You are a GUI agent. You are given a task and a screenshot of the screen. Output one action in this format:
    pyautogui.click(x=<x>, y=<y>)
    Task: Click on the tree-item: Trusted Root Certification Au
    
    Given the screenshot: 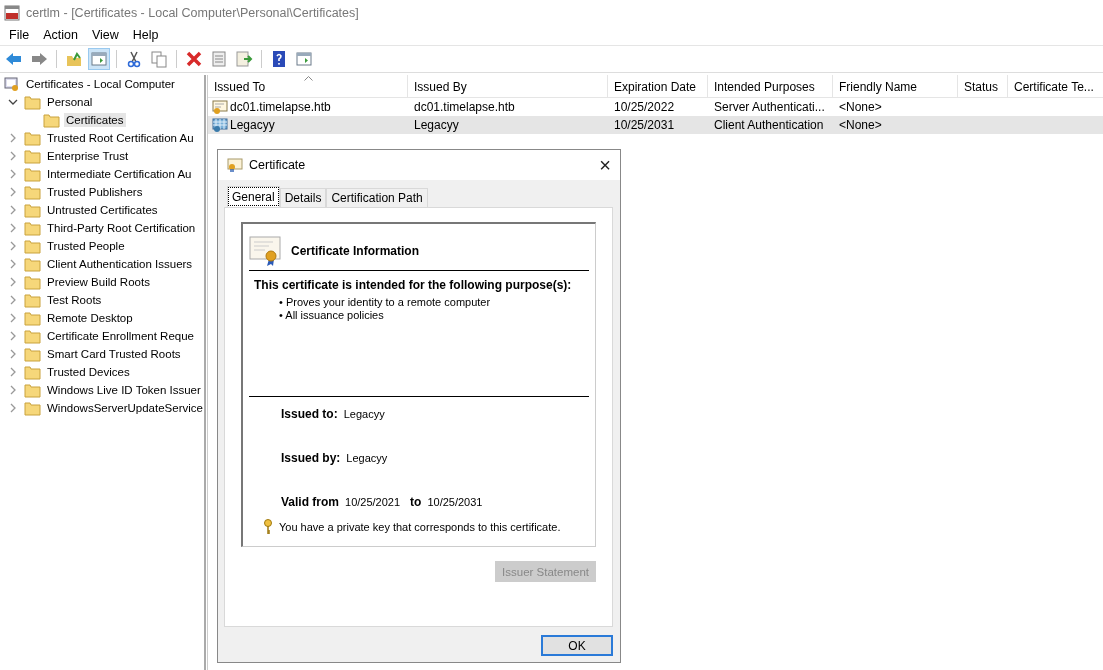 What is the action you would take?
    pyautogui.click(x=120, y=138)
    